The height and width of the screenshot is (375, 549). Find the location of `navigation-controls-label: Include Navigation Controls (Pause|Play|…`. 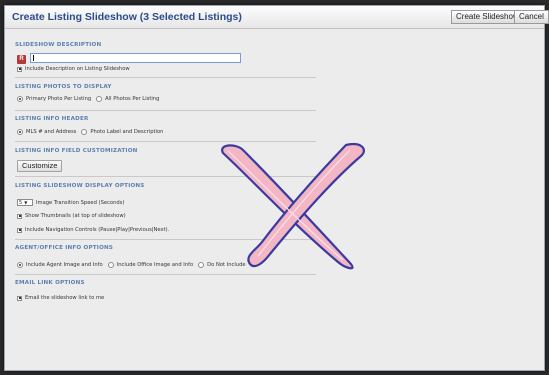

navigation-controls-label: Include Navigation Controls (Pause|Play|… is located at coordinates (97, 230).